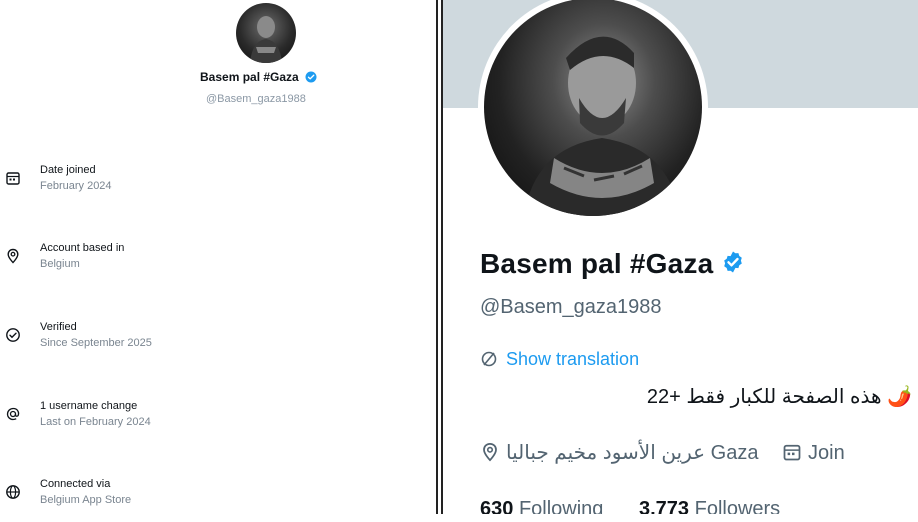 This screenshot has height=522, width=918. Describe the element at coordinates (249, 77) in the screenshot. I see `account-name-text: Basem pal #Gaza` at that location.